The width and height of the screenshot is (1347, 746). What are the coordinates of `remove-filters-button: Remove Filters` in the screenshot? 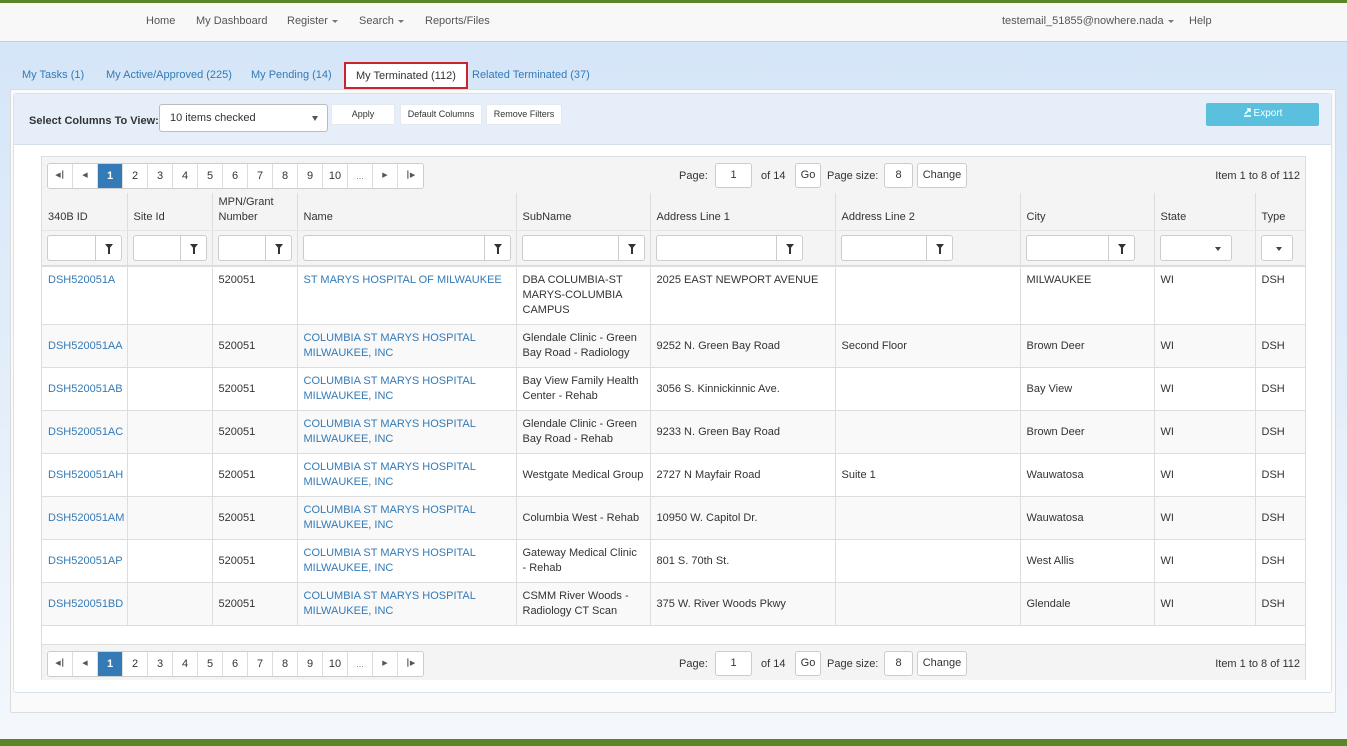 It's located at (524, 114).